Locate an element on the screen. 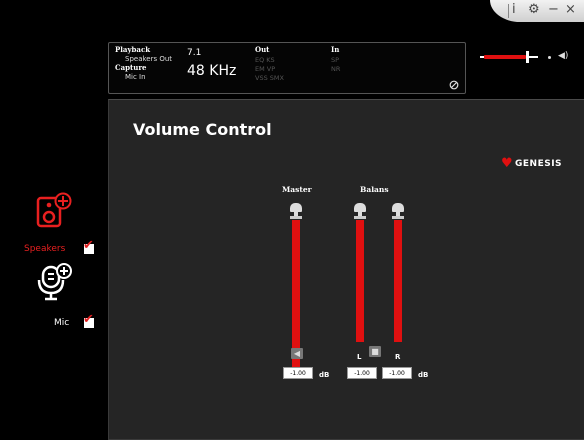 This screenshot has height=440, width=584. playback-label: Playback is located at coordinates (133, 49).